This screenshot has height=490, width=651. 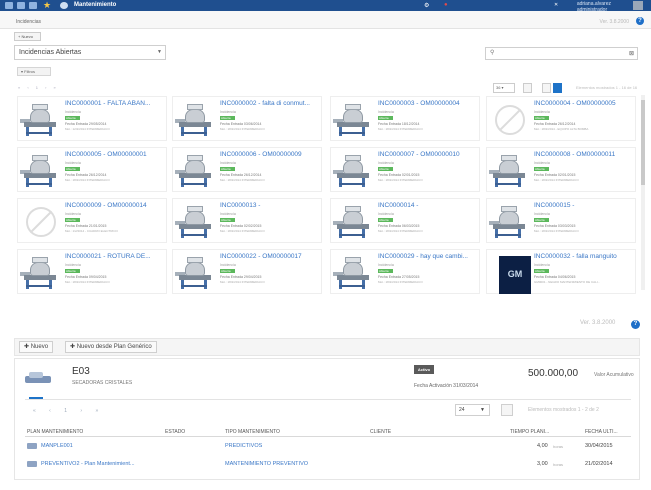 I want to click on card-view-icon, so click(x=557, y=88).